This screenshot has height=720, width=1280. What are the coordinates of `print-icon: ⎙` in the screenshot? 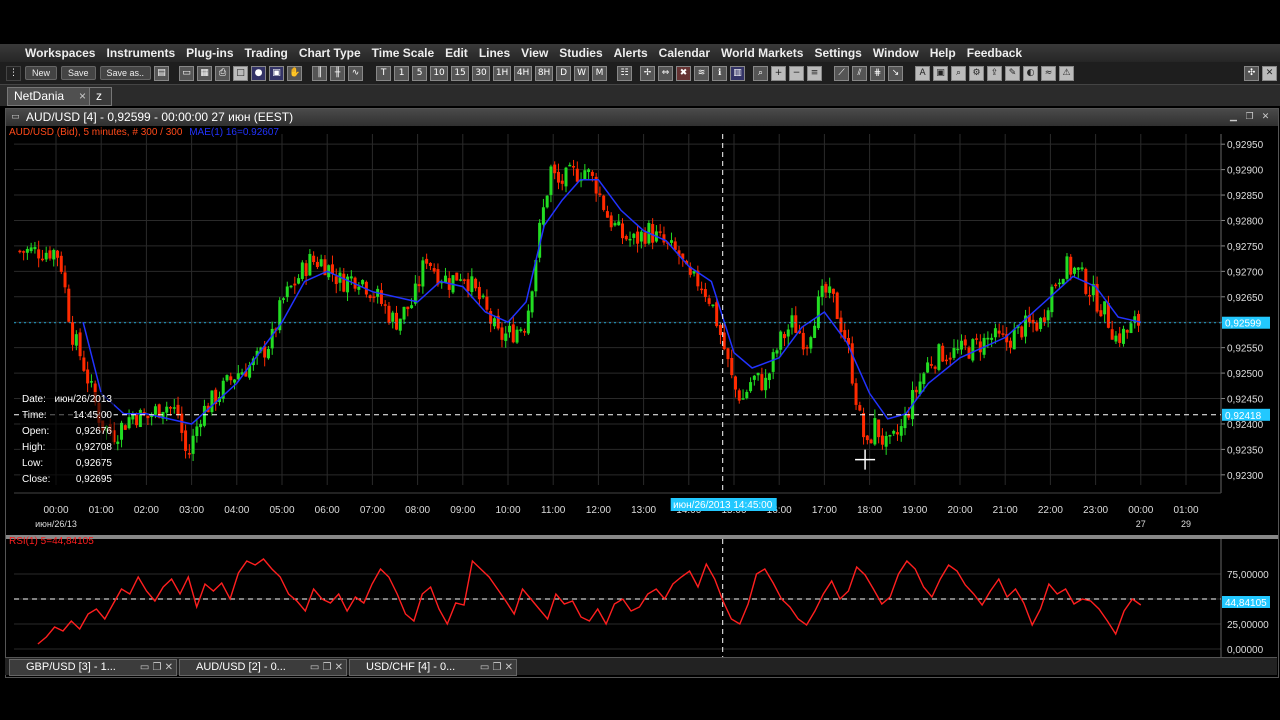 It's located at (223, 73).